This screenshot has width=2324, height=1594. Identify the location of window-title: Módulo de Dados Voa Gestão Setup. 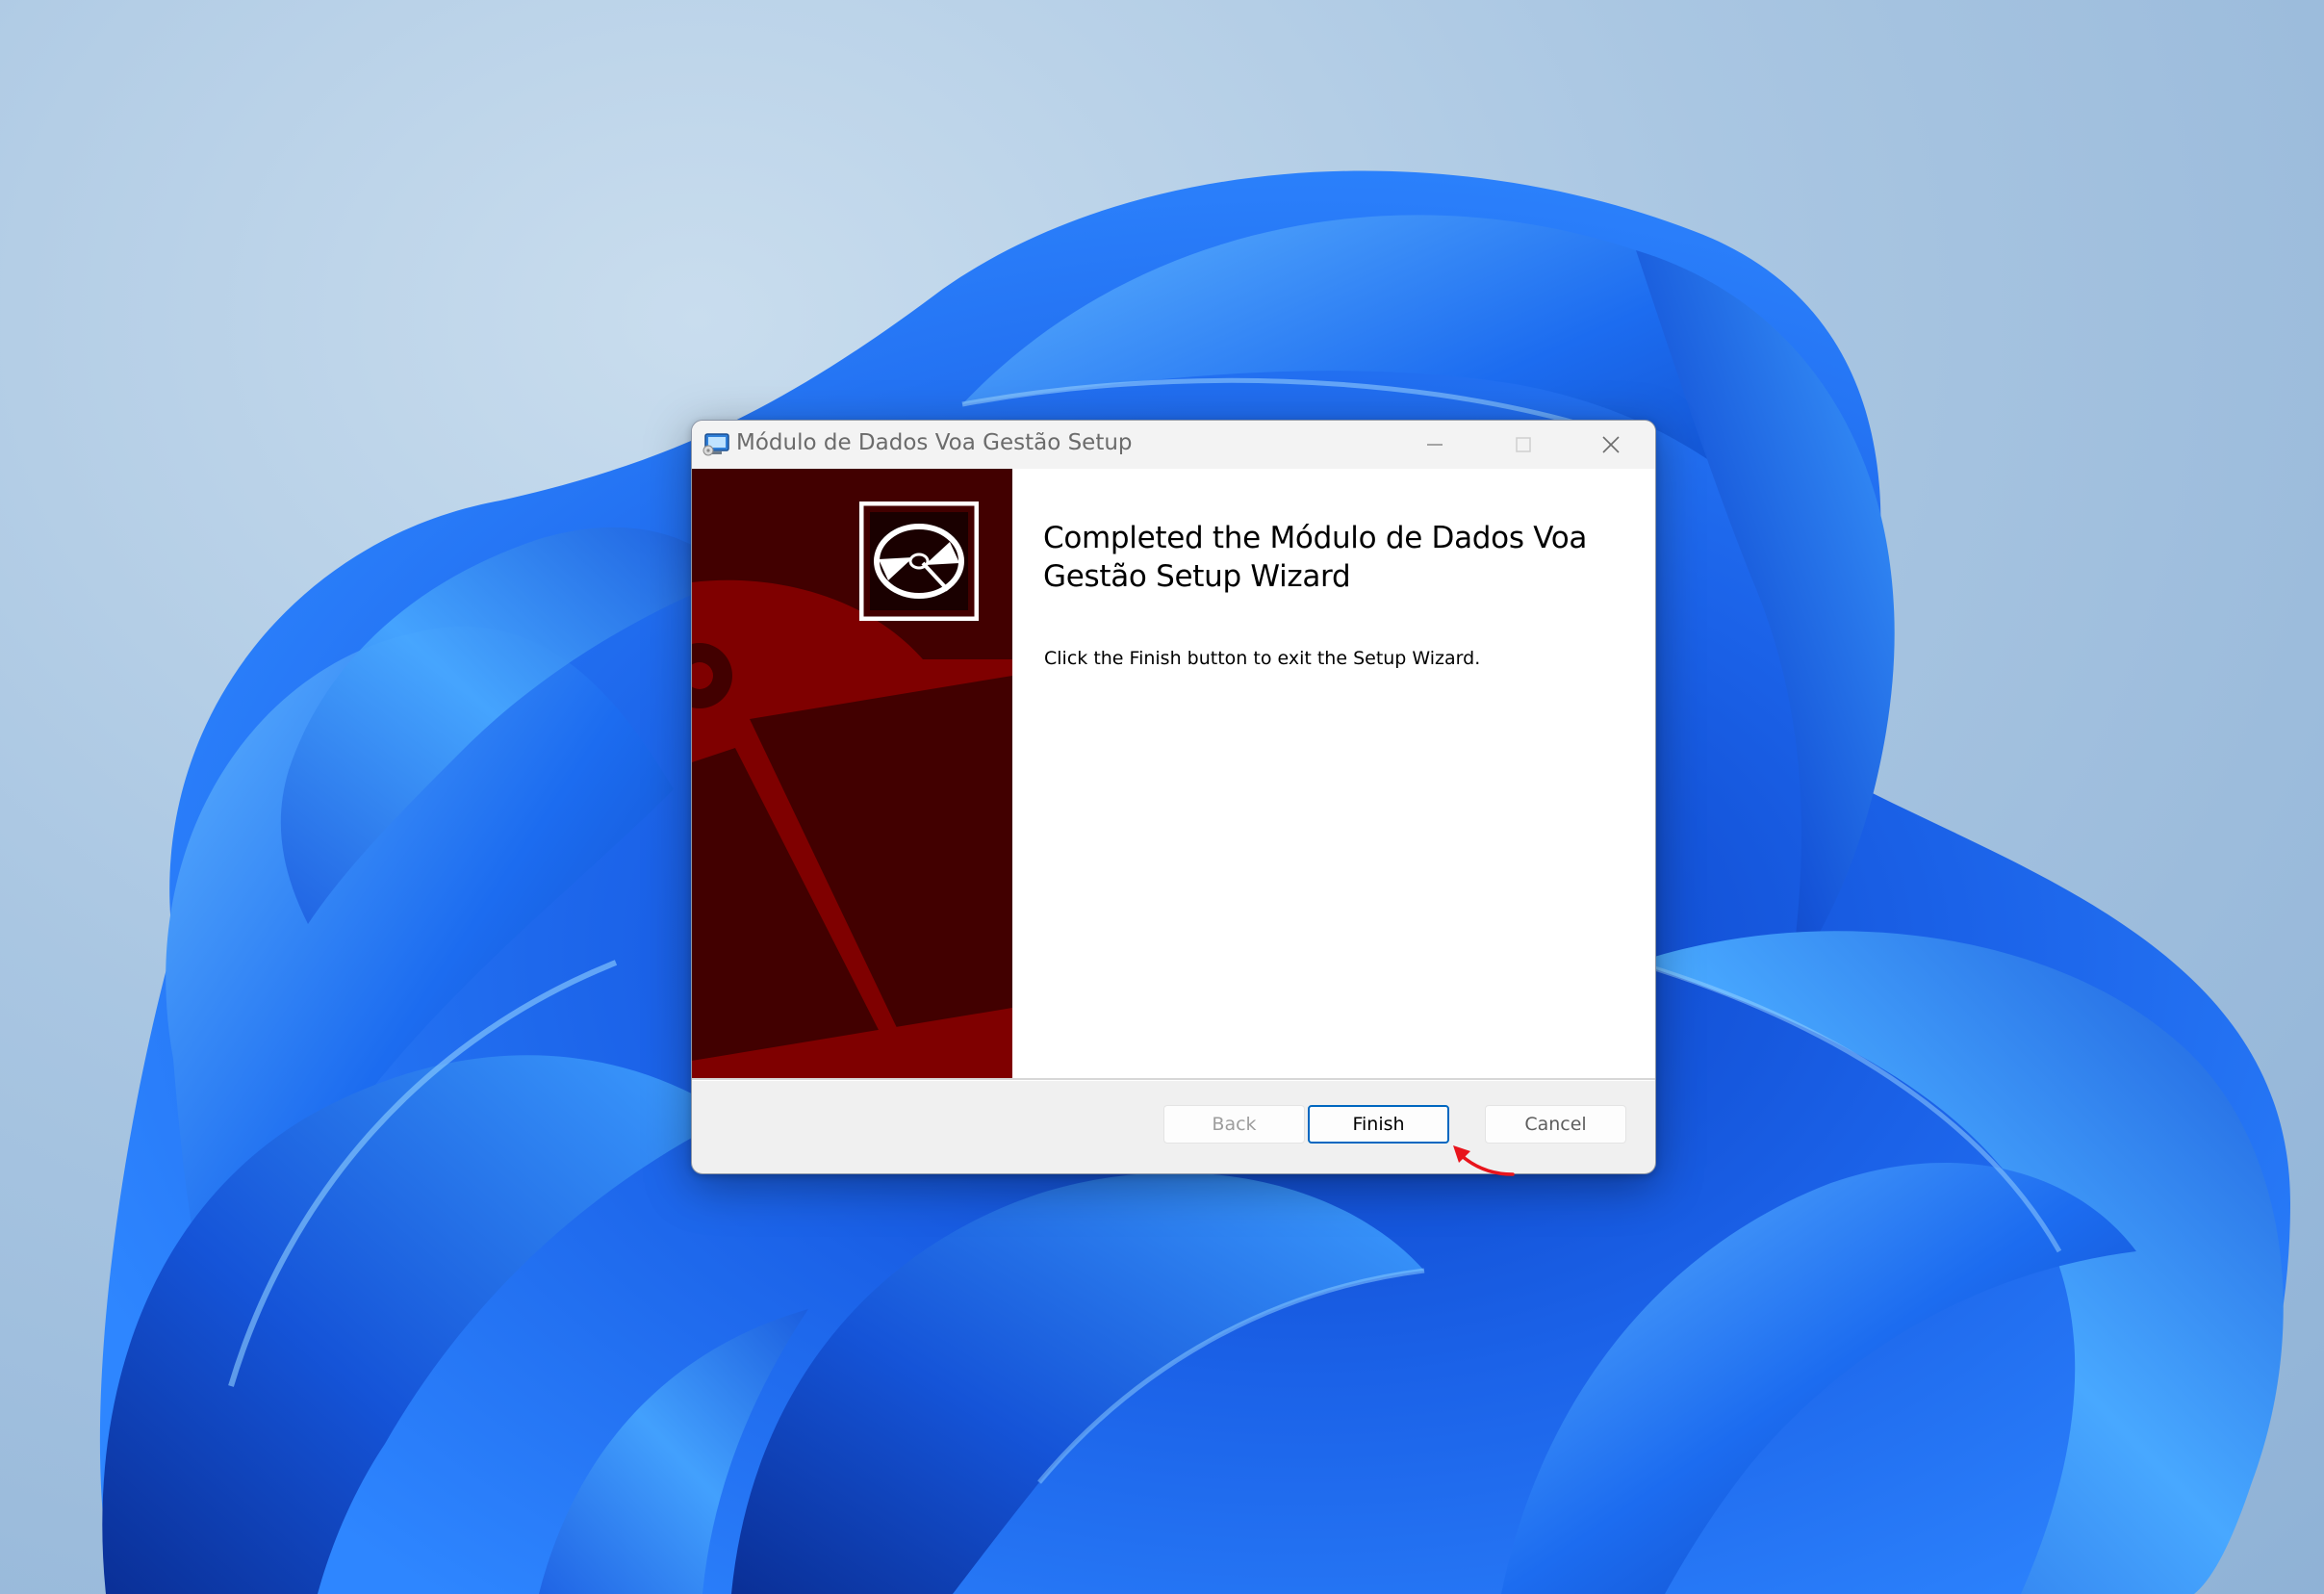
(934, 442).